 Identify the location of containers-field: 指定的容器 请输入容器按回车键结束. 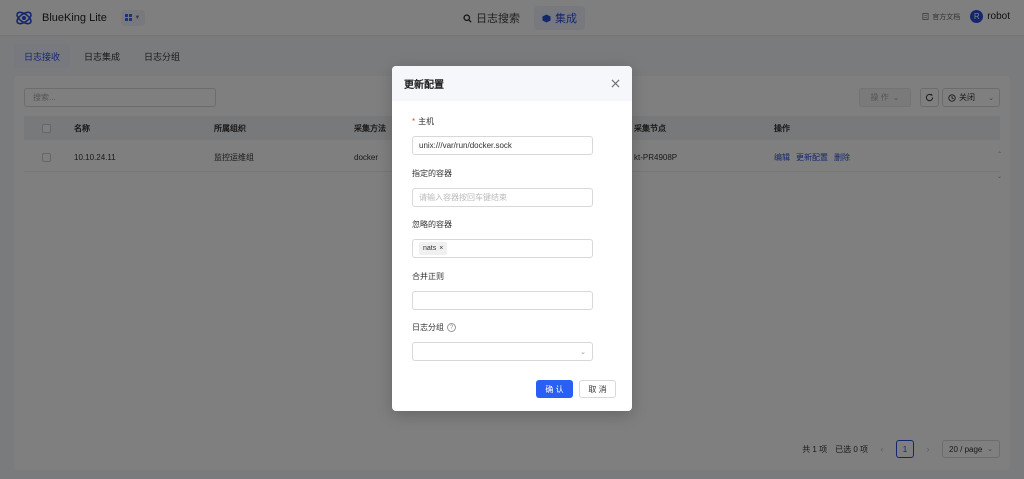
(502, 187).